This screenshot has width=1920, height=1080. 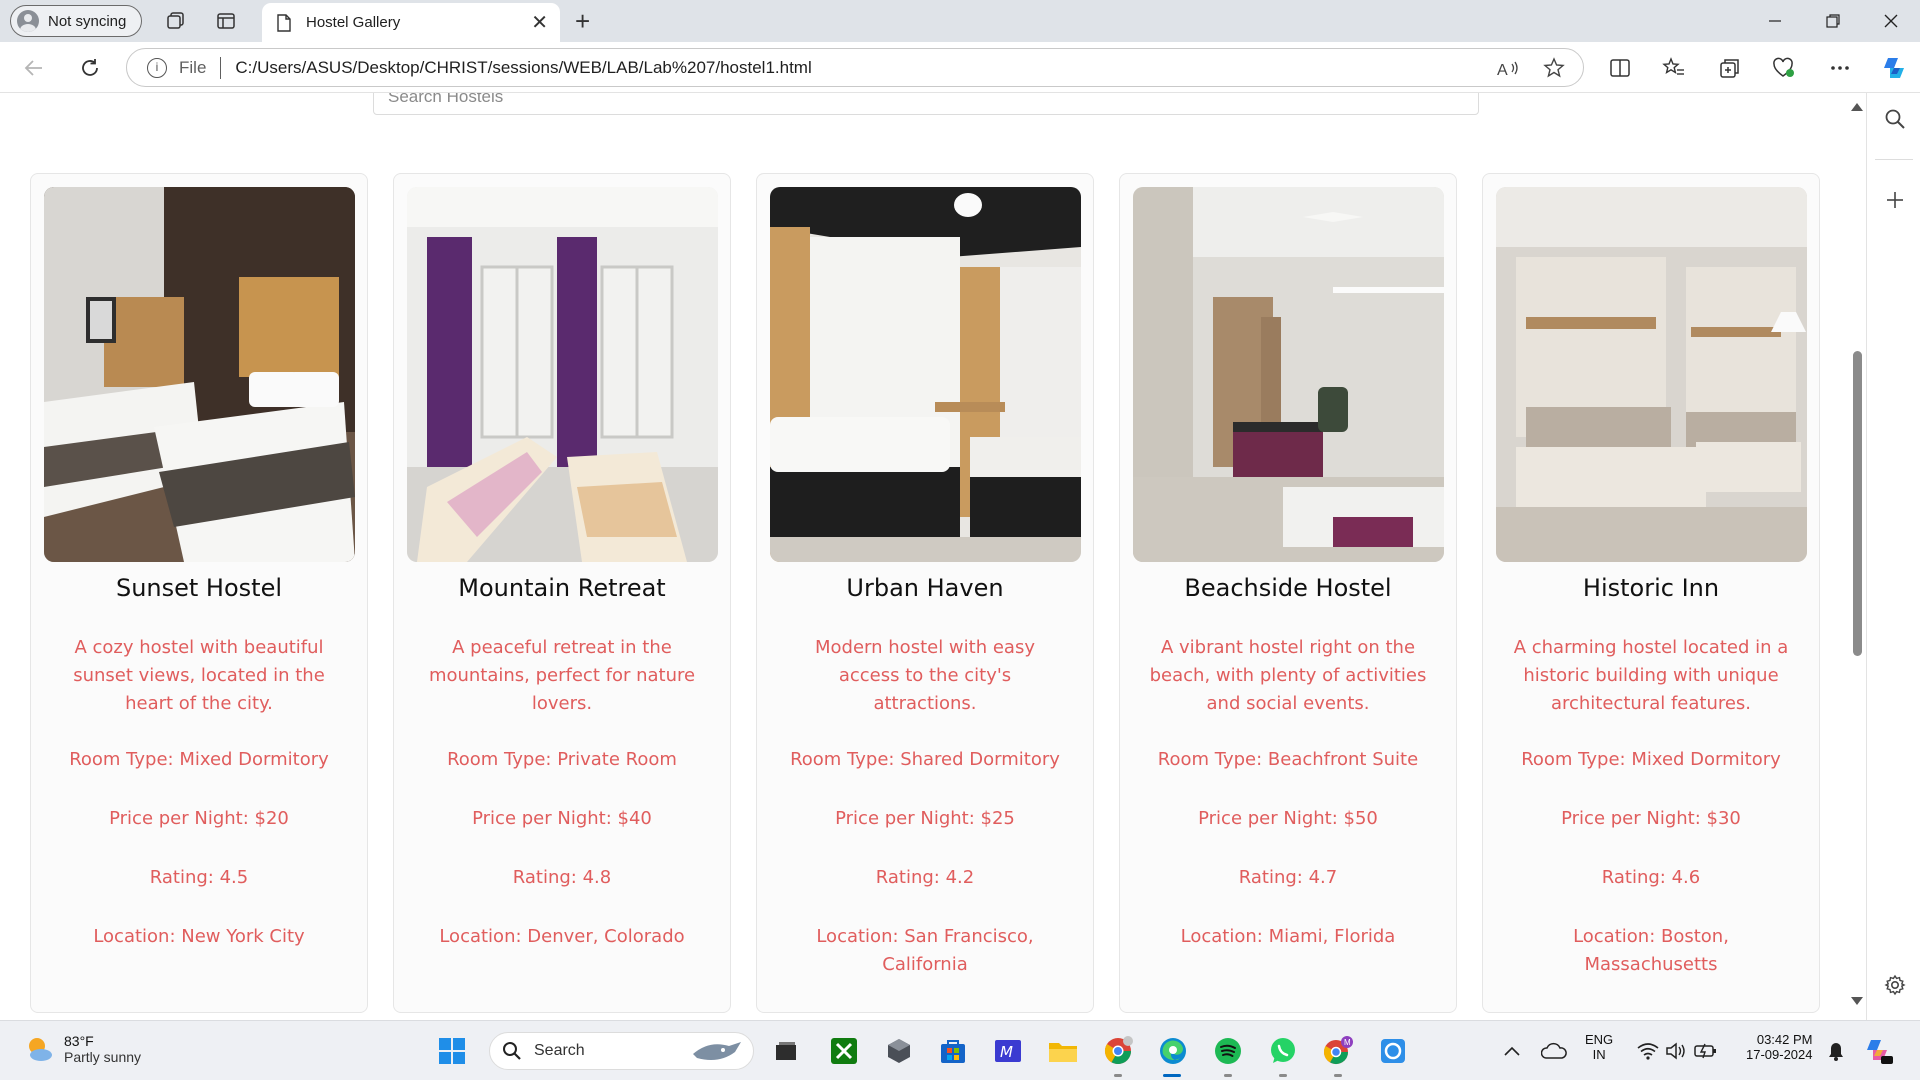 What do you see at coordinates (411, 22) in the screenshot?
I see `tab-hostel-gallery: Hostel Gallery ✕` at bounding box center [411, 22].